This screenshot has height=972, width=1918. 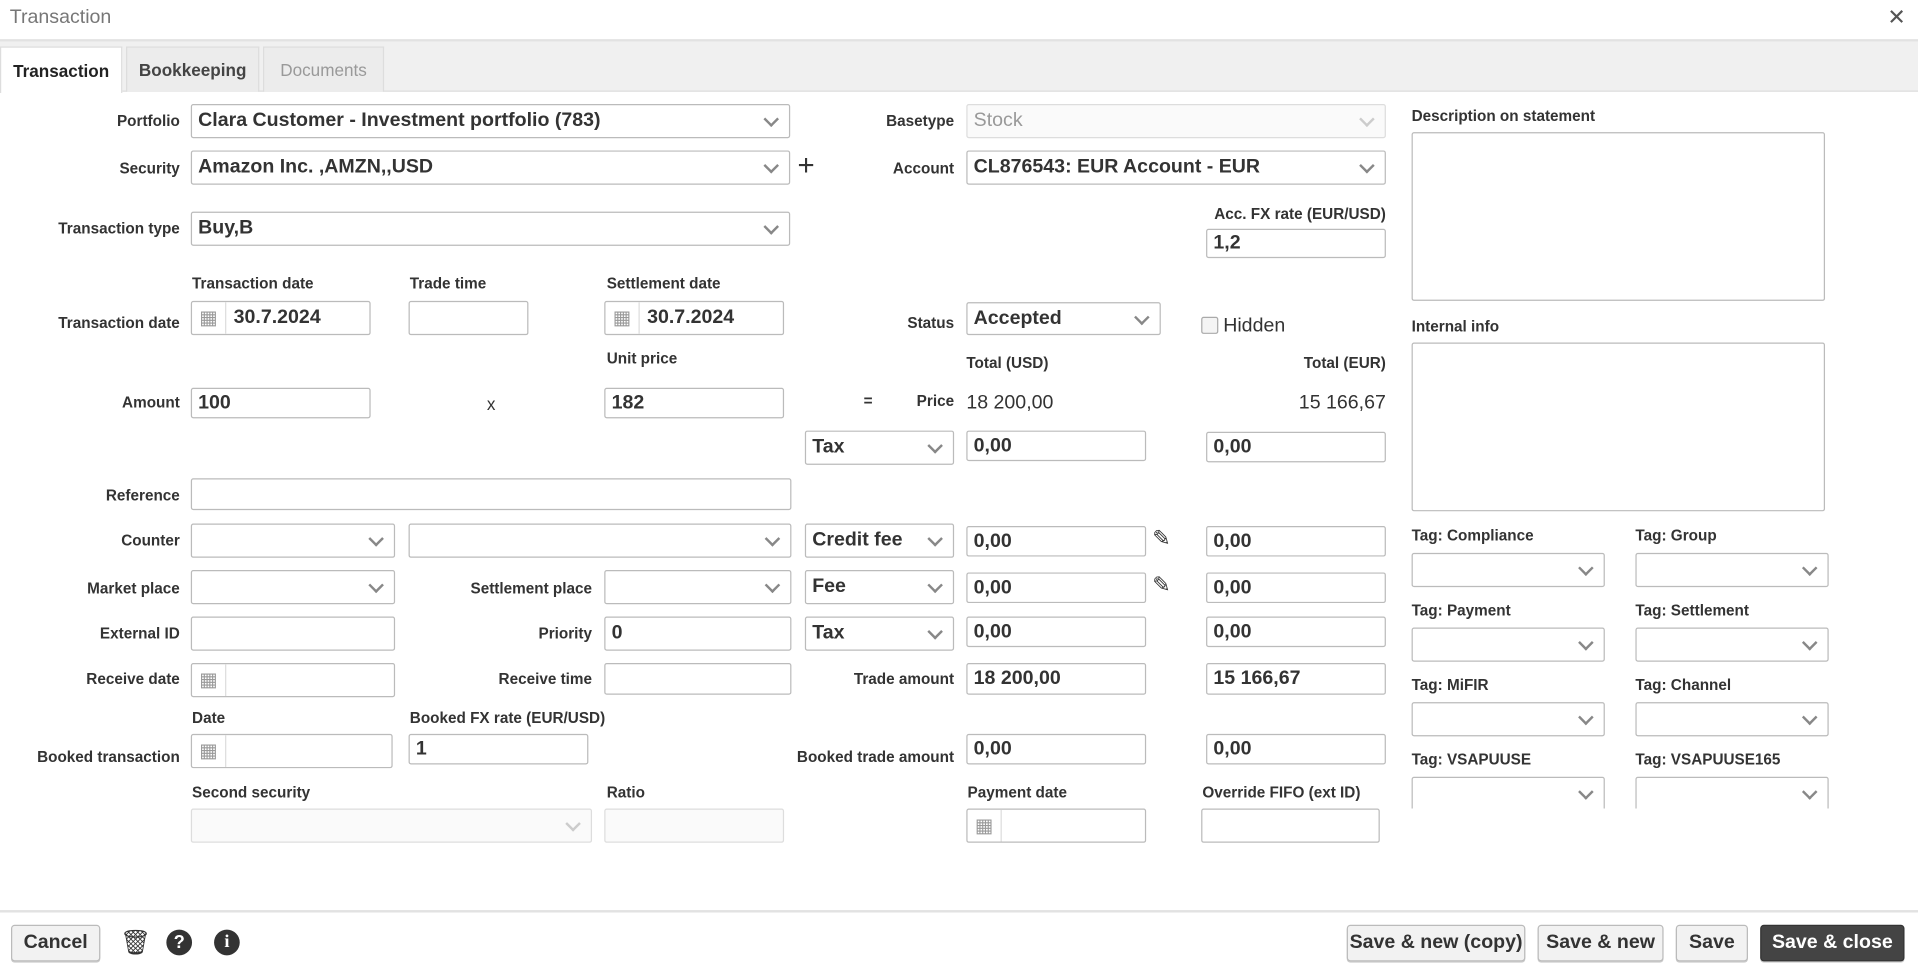 I want to click on basetype-value: Stock, so click(x=998, y=120).